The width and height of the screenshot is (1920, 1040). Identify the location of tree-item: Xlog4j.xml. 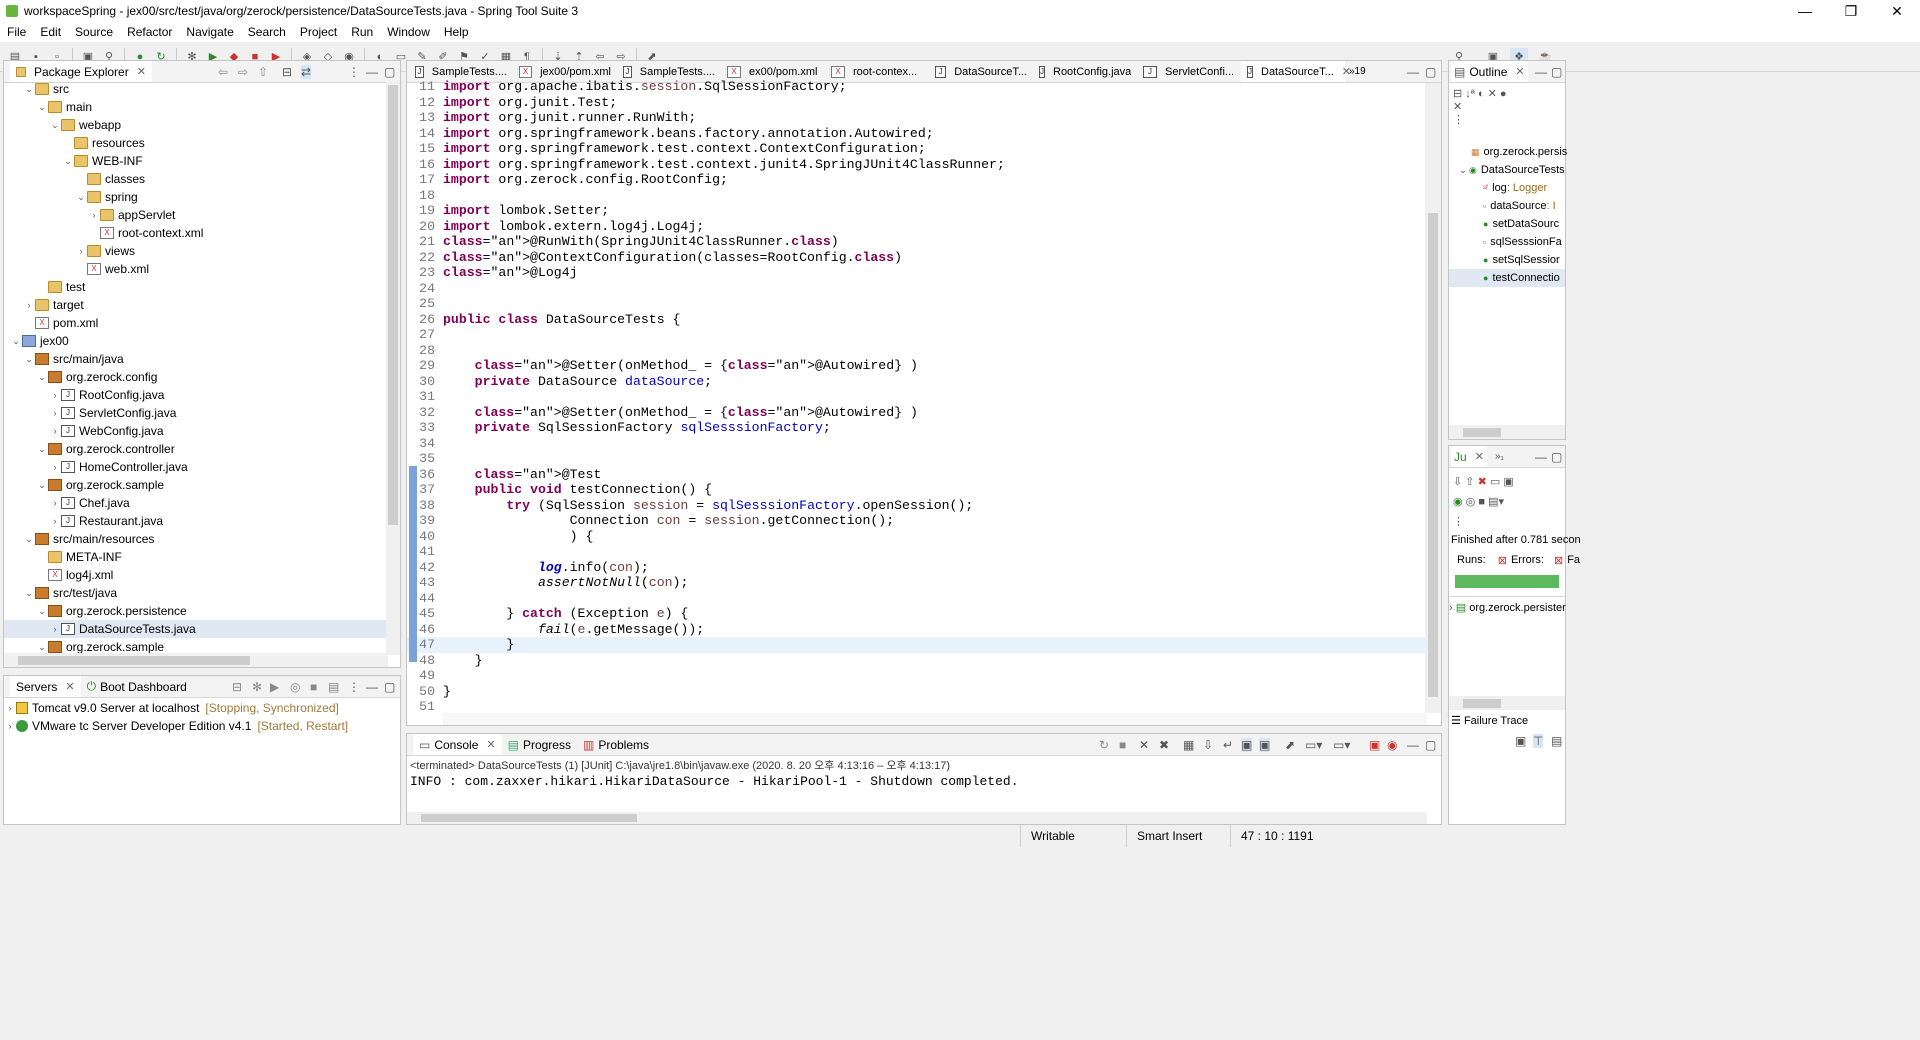
(195, 575).